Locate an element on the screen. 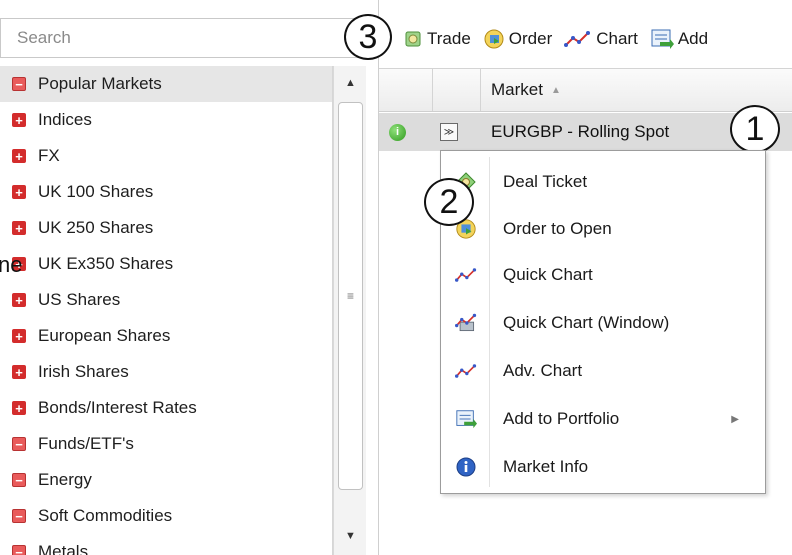  menu-item-order-to-open: Order to Open is located at coordinates (603, 229).